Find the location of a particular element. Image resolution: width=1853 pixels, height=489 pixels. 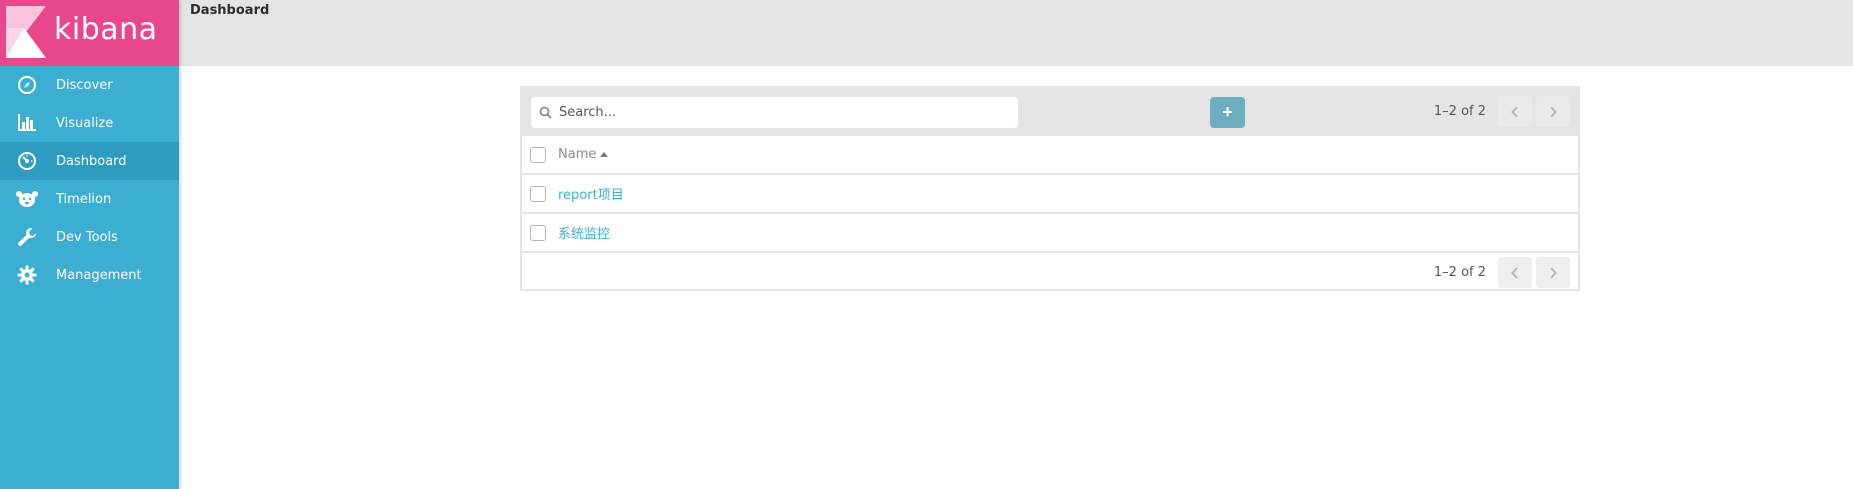

dashboard-link: report项目 is located at coordinates (591, 193).